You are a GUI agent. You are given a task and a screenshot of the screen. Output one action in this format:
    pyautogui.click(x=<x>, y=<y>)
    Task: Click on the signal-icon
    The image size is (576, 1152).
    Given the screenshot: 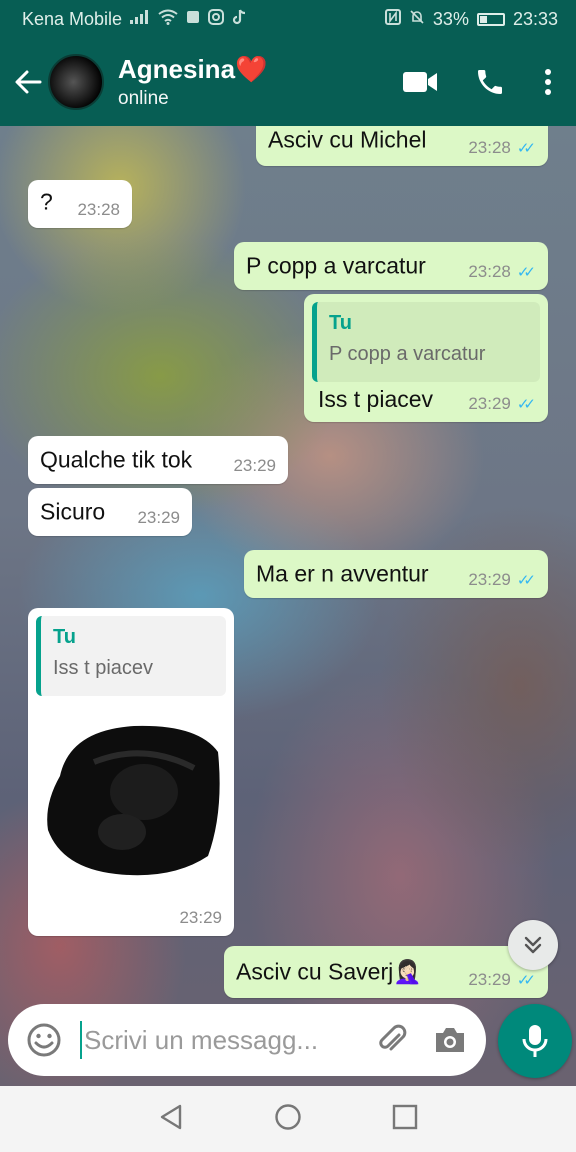 What is the action you would take?
    pyautogui.click(x=140, y=19)
    